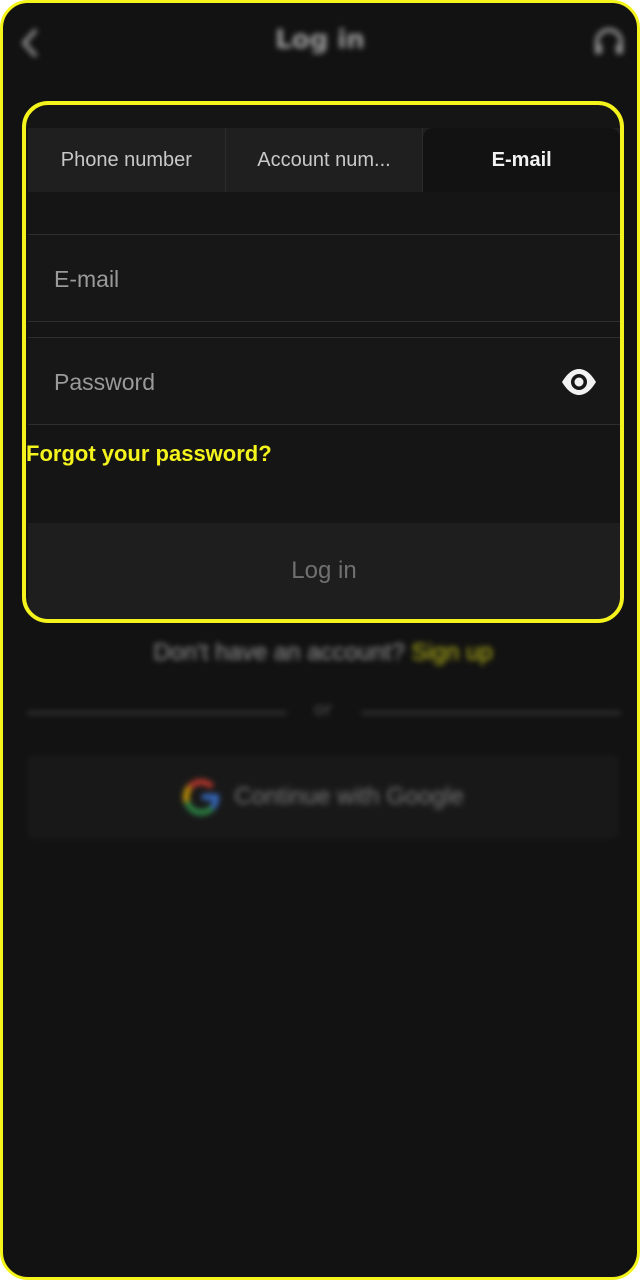 This screenshot has width=640, height=1280. I want to click on divider-right, so click(491, 713).